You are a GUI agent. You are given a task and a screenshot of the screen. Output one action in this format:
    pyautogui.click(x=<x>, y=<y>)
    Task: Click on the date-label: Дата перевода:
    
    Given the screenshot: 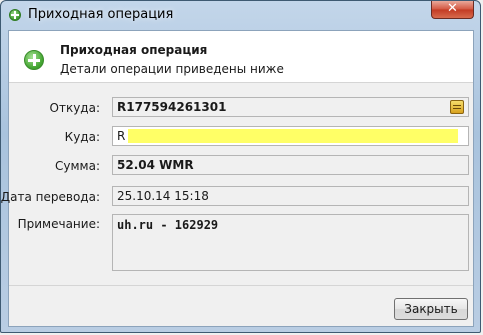 What is the action you would take?
    pyautogui.click(x=50, y=197)
    